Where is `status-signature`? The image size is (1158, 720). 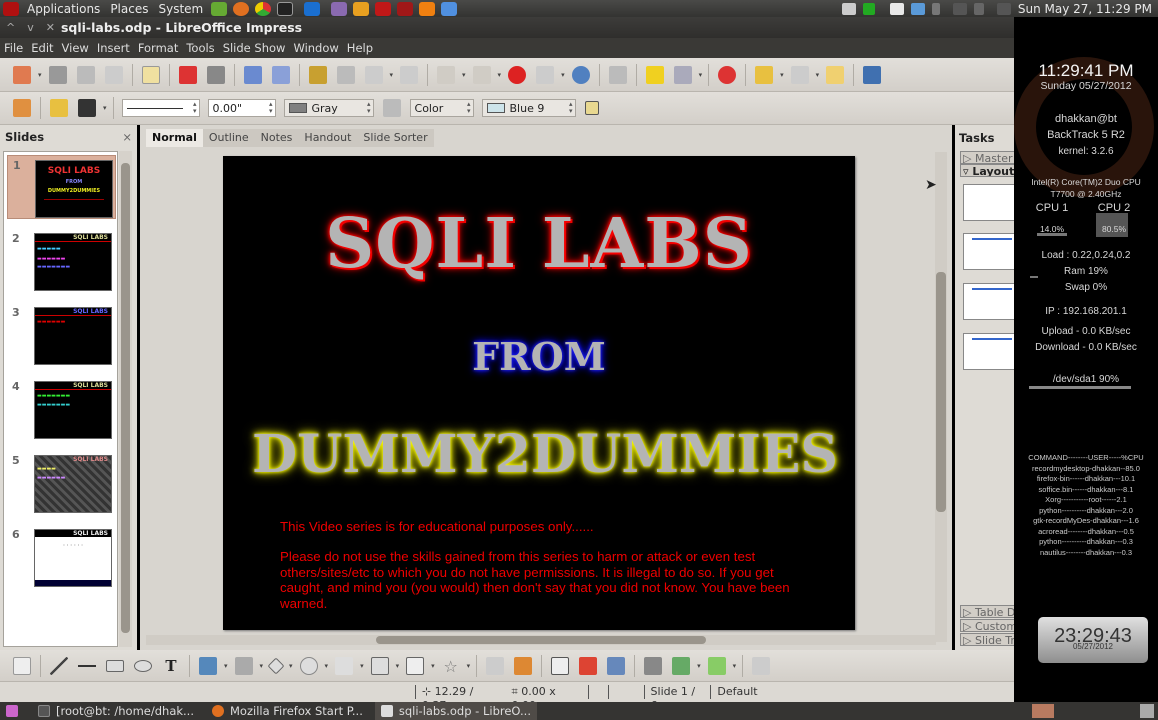
status-signature is located at coordinates (626, 692).